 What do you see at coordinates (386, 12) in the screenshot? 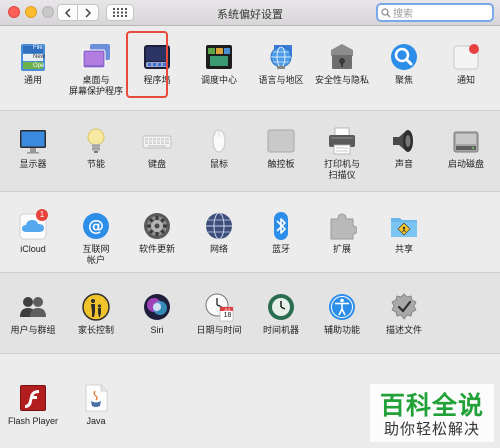
I see `search-icon` at bounding box center [386, 12].